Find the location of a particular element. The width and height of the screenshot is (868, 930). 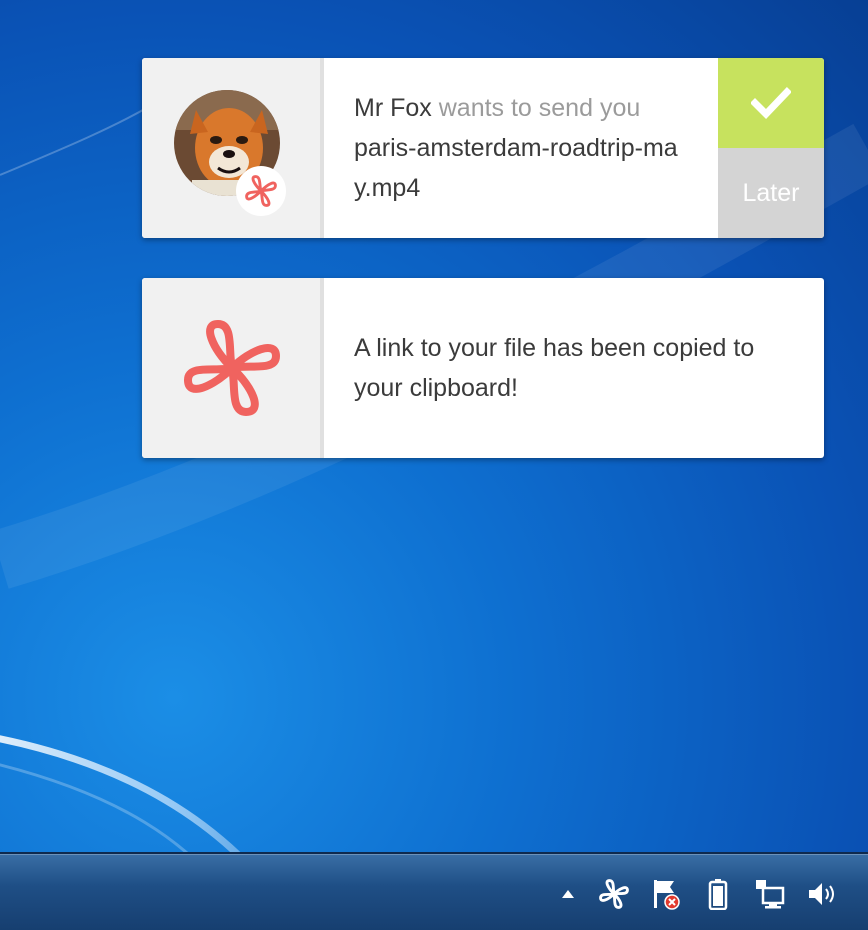

accept-button is located at coordinates (771, 103).